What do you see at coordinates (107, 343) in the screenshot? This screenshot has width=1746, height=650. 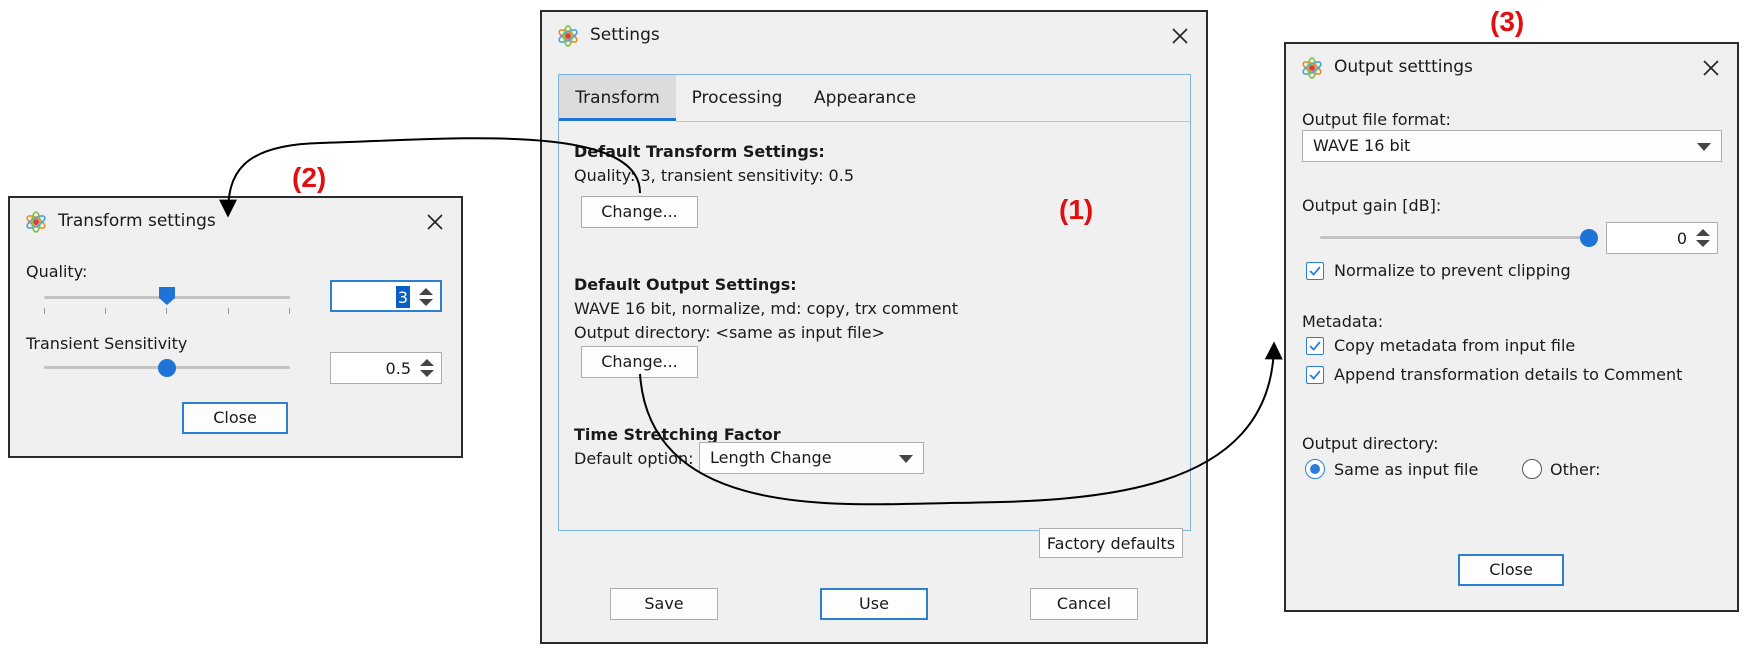 I see `sensitivity-label: Transient Sensitivity` at bounding box center [107, 343].